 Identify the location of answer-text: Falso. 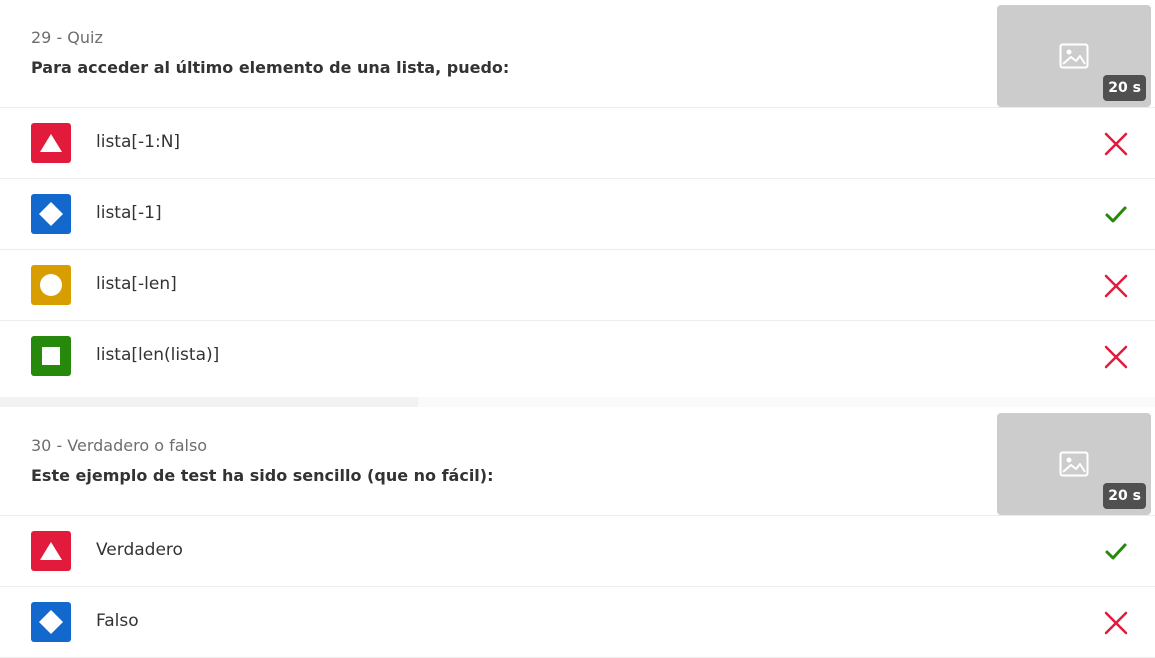
(117, 621).